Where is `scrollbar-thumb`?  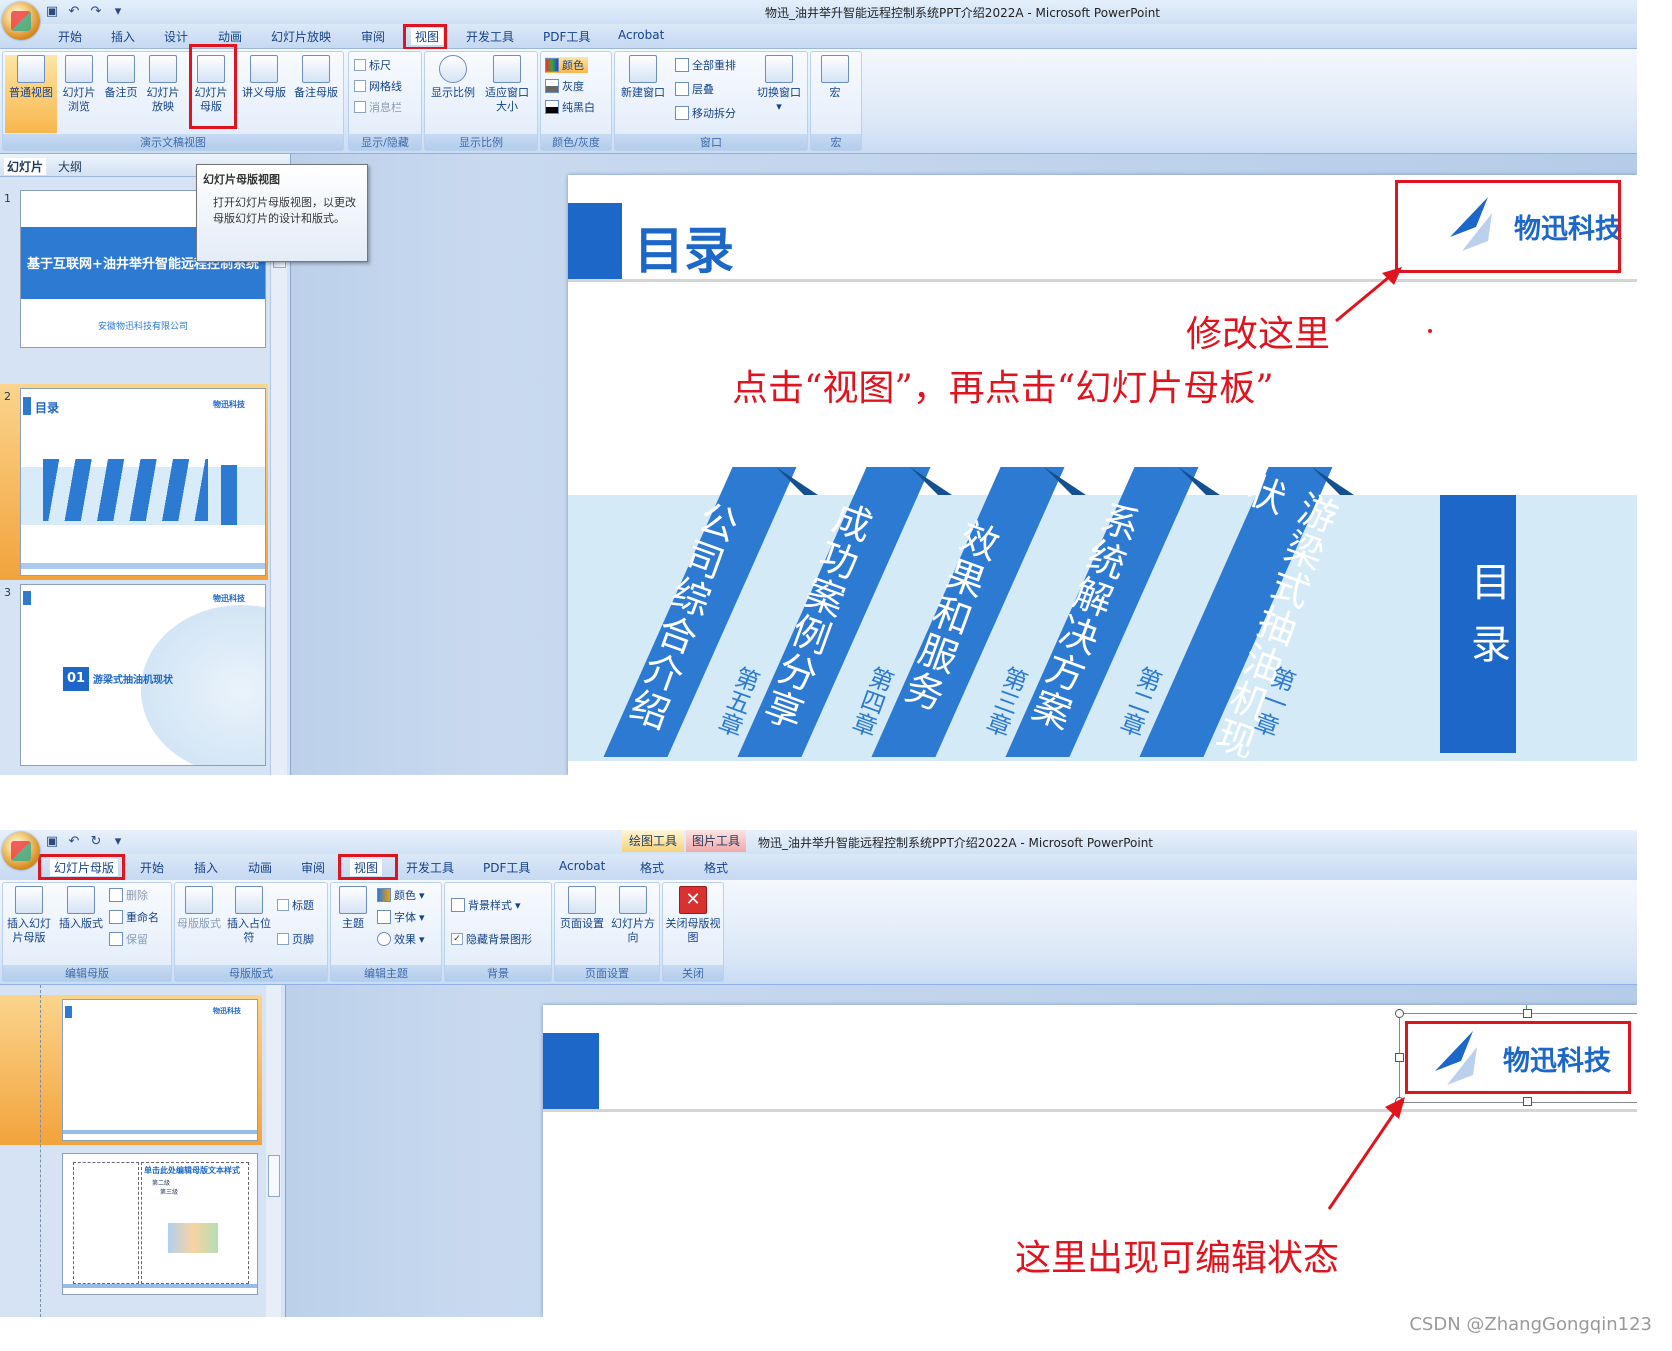 scrollbar-thumb is located at coordinates (274, 1176).